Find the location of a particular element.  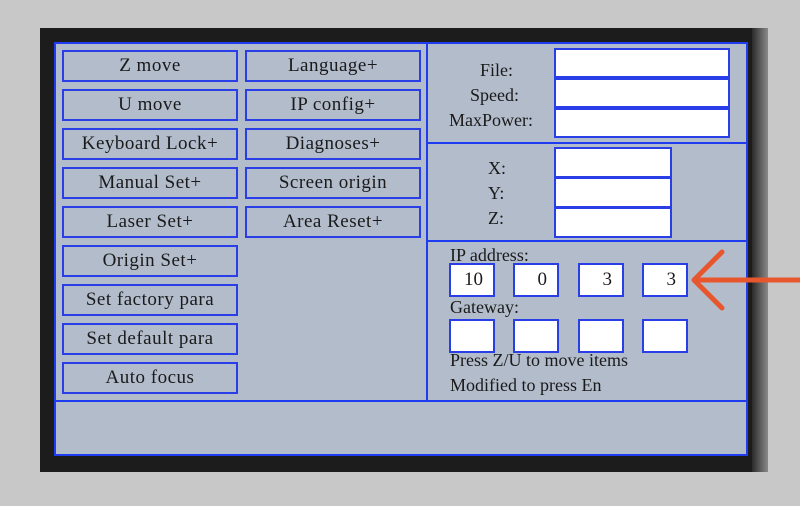

menu-diagnoses-button: Diagnoses+ is located at coordinates (333, 144).